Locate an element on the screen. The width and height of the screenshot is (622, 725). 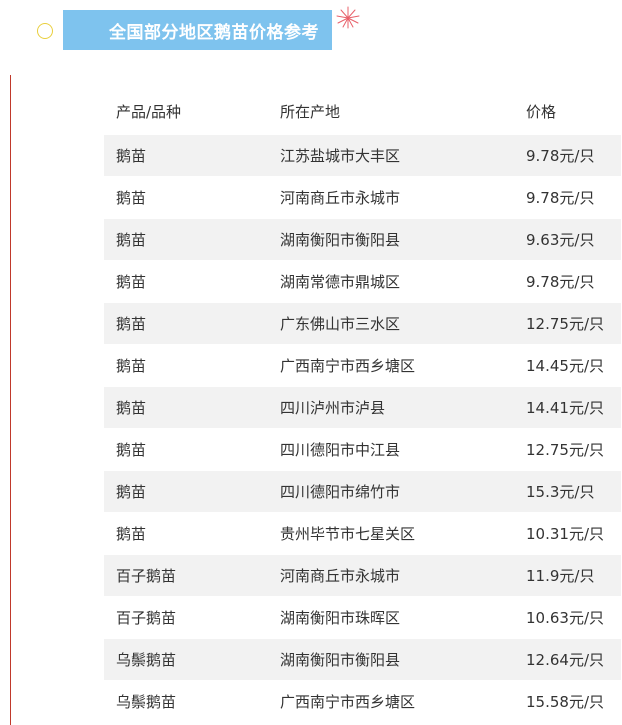
cell-price: 9.63元/只 is located at coordinates (568, 239).